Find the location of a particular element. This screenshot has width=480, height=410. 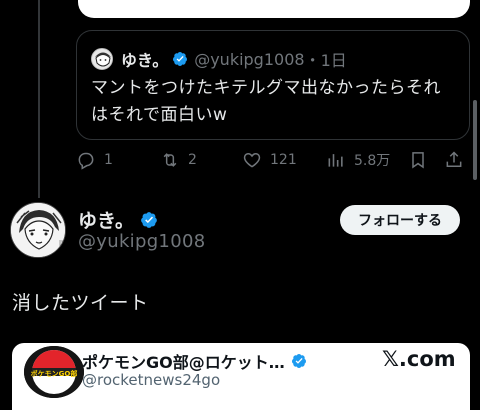

quoted-tweet-header: ゆき。 @yukipg1008 ・1日 is located at coordinates (219, 59).